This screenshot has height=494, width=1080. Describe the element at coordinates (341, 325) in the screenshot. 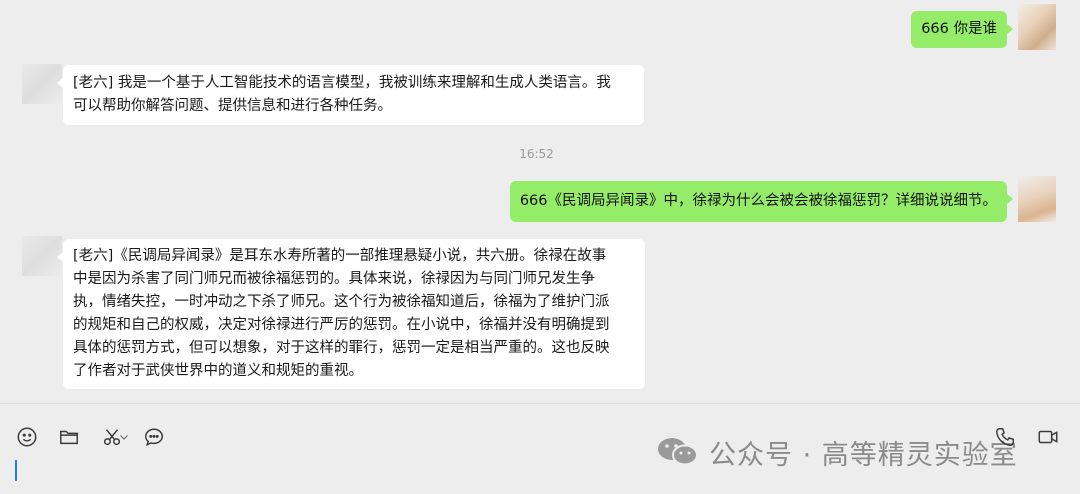

I see `message-line: 的规矩和自己的权威，决定对徐禄进行严厉的惩罚。在小说中，徐福并没有明确提到` at that location.